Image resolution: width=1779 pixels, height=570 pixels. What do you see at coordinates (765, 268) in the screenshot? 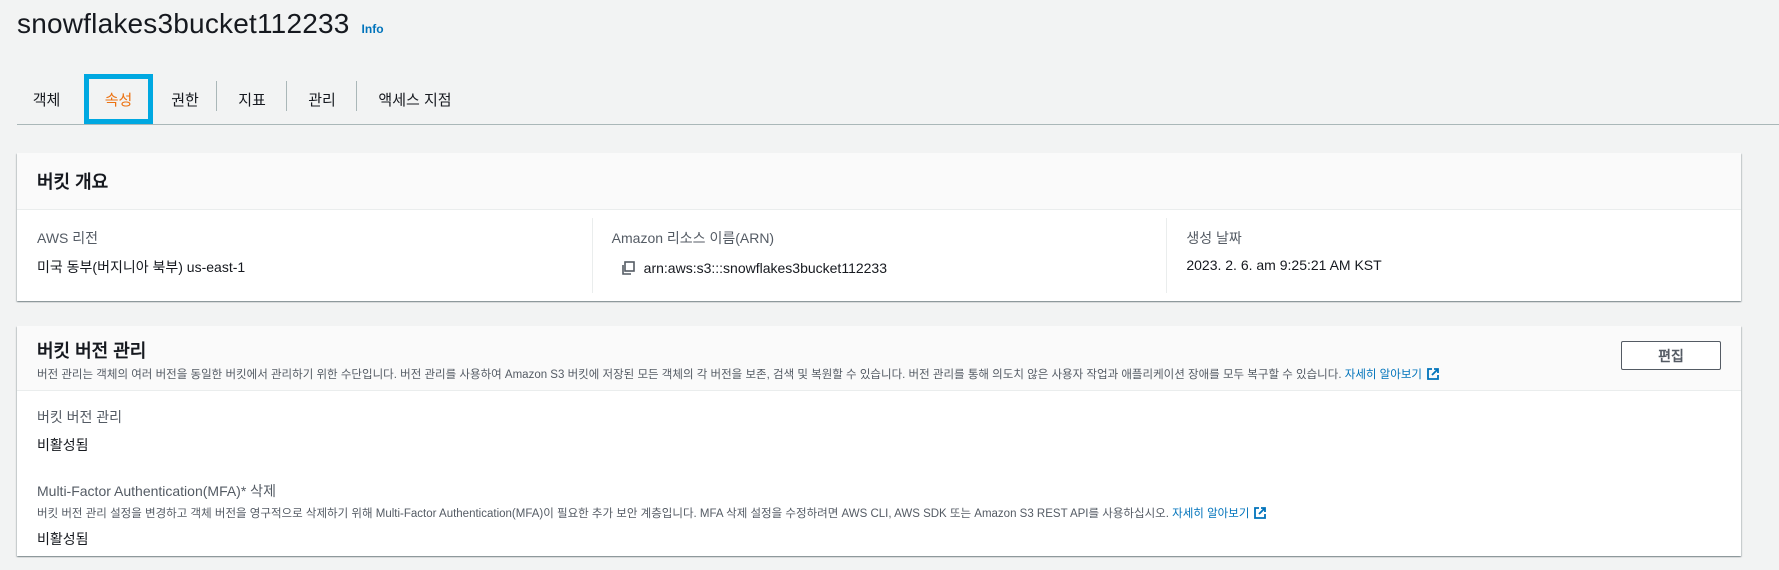
I see `arn-value: arn:aws:s3:::snowflakes3bucket112233` at bounding box center [765, 268].